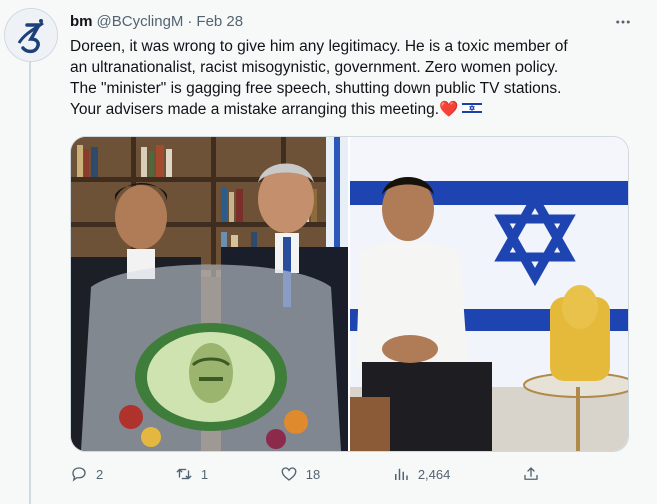 Image resolution: width=657 pixels, height=504 pixels. What do you see at coordinates (30, 283) in the screenshot?
I see `thread-line` at bounding box center [30, 283].